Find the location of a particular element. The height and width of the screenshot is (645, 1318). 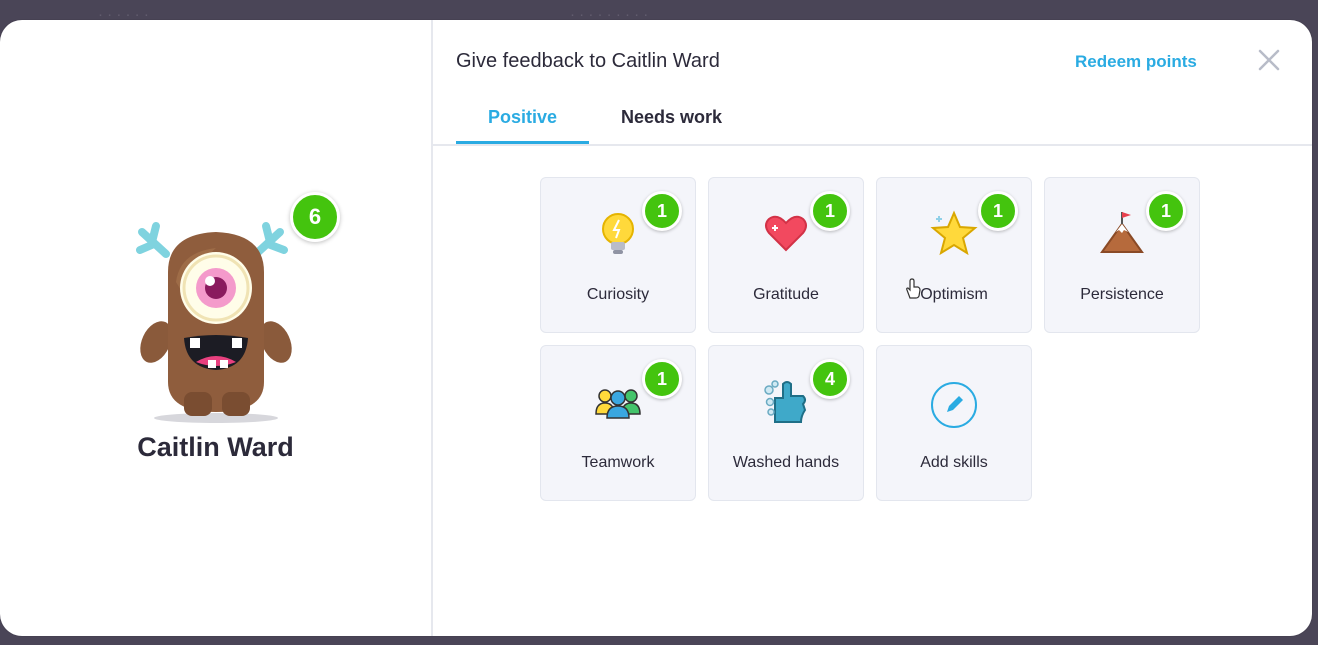

skill-label: Teamwork is located at coordinates (618, 462).